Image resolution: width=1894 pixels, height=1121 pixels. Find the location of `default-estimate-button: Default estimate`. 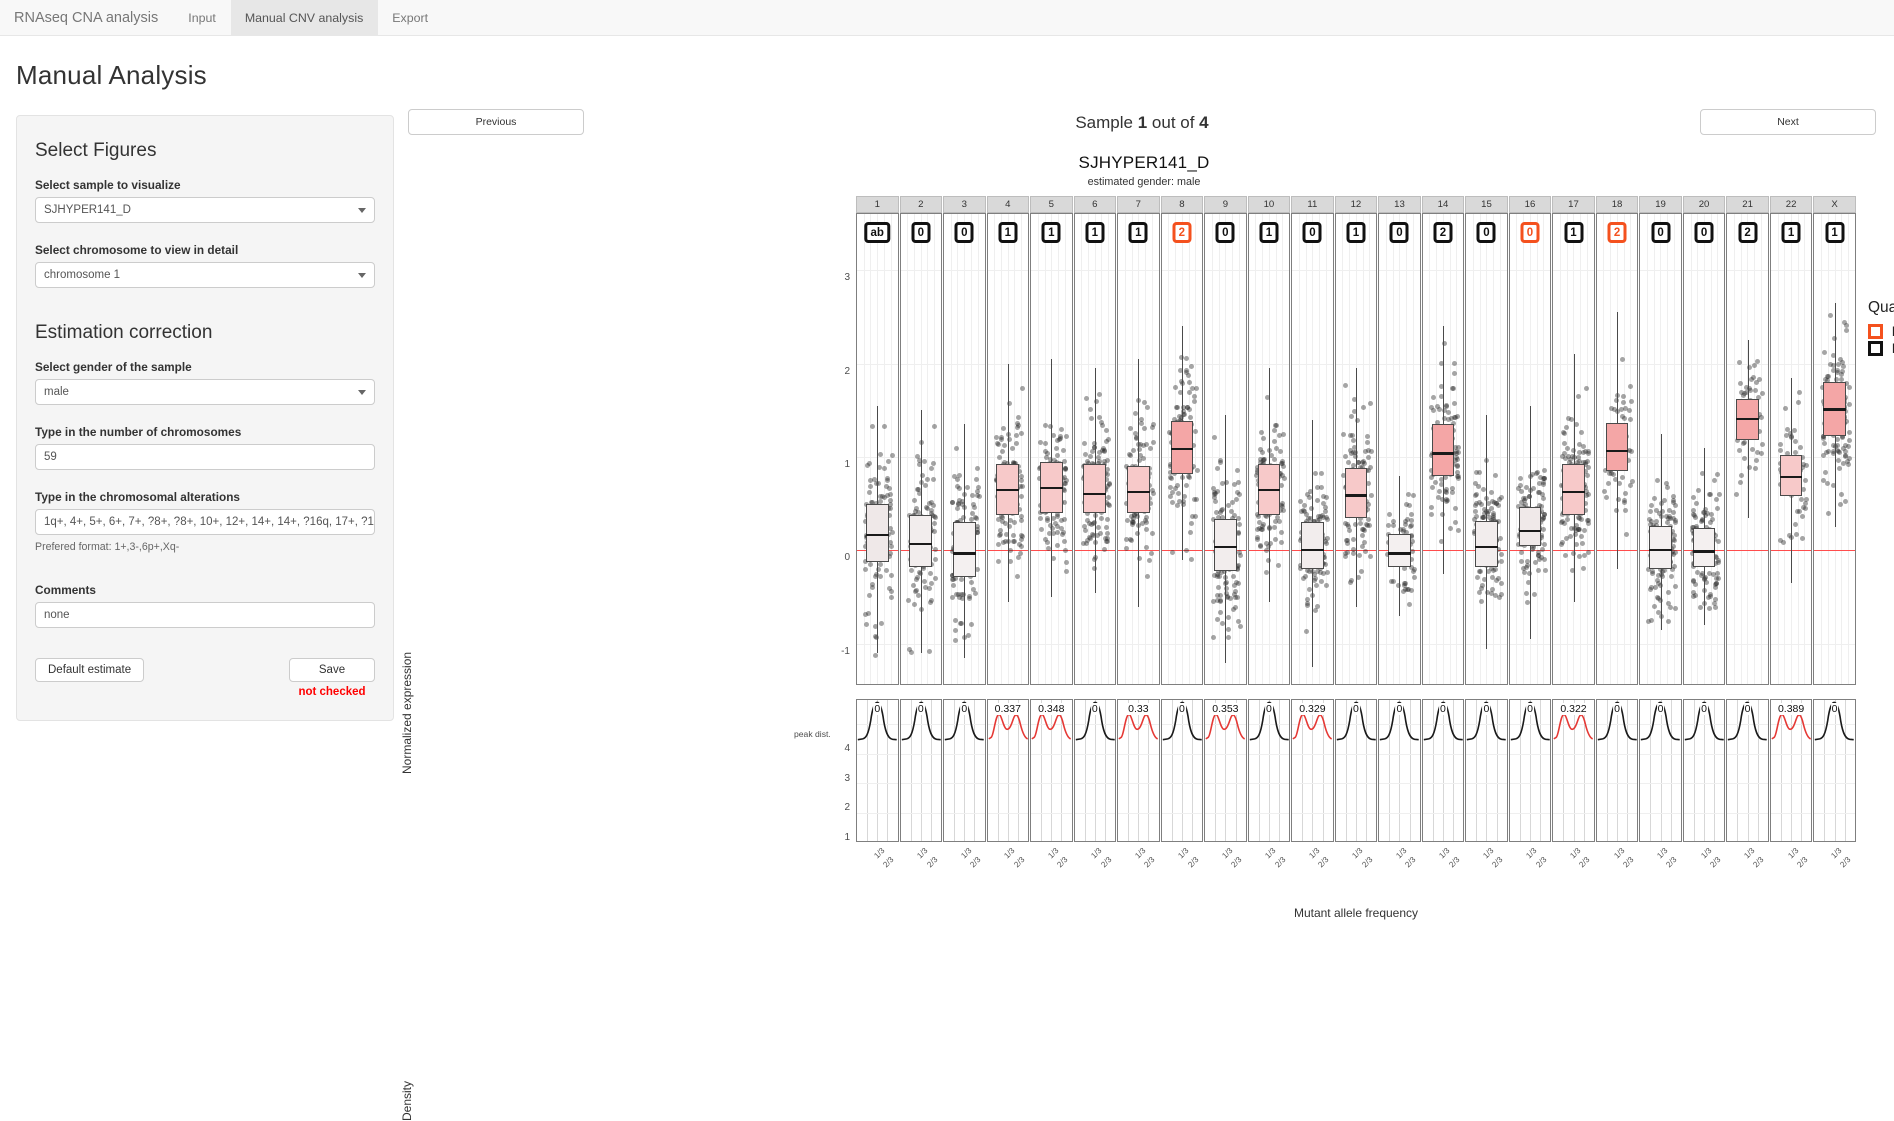

default-estimate-button: Default estimate is located at coordinates (90, 670).